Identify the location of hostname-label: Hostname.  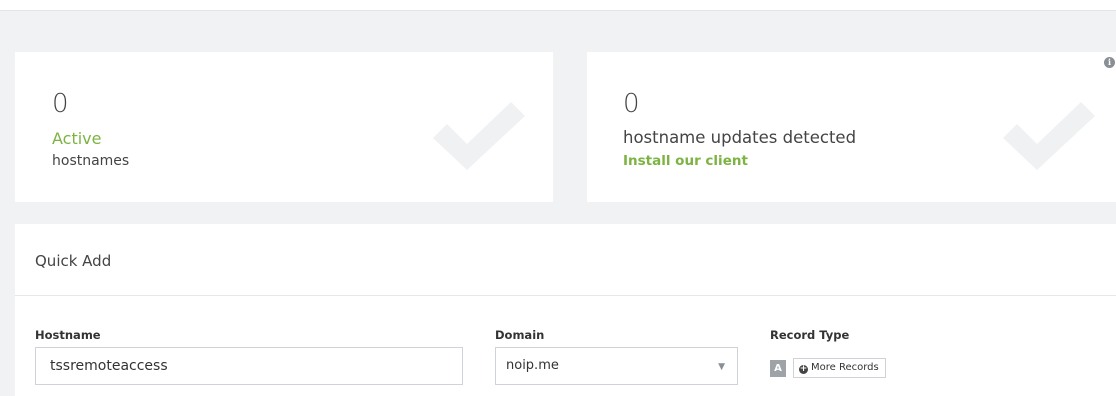
(68, 335).